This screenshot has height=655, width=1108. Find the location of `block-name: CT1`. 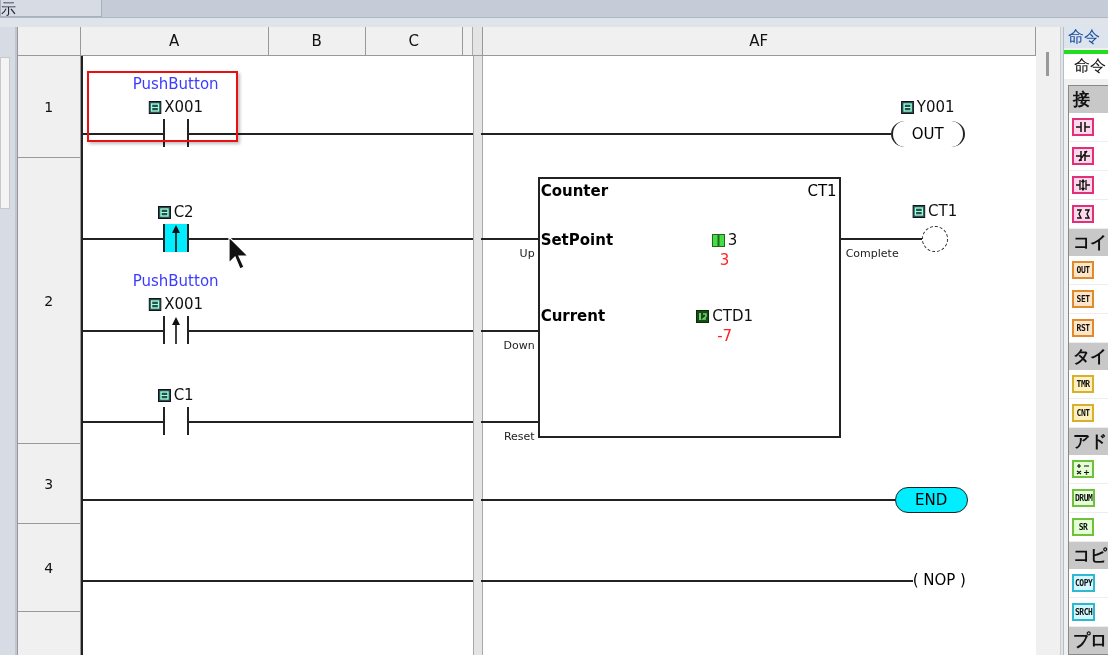

block-name: CT1 is located at coordinates (822, 191).